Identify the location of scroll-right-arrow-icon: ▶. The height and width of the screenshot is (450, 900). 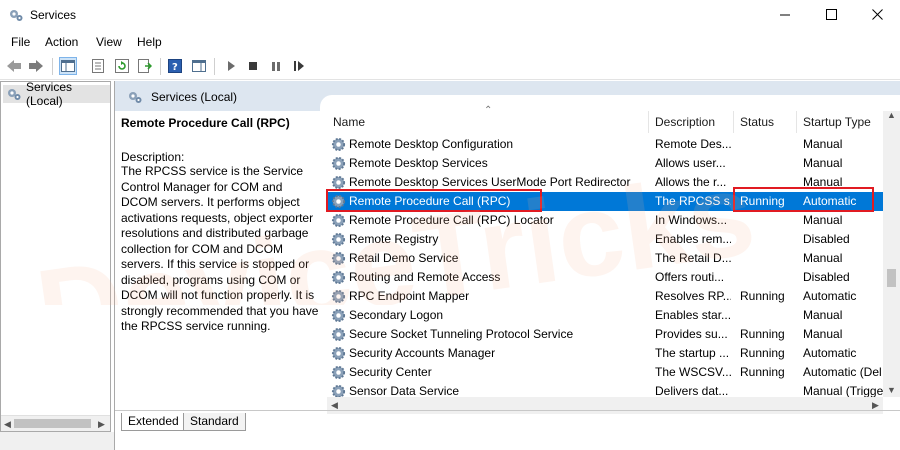
(101, 424).